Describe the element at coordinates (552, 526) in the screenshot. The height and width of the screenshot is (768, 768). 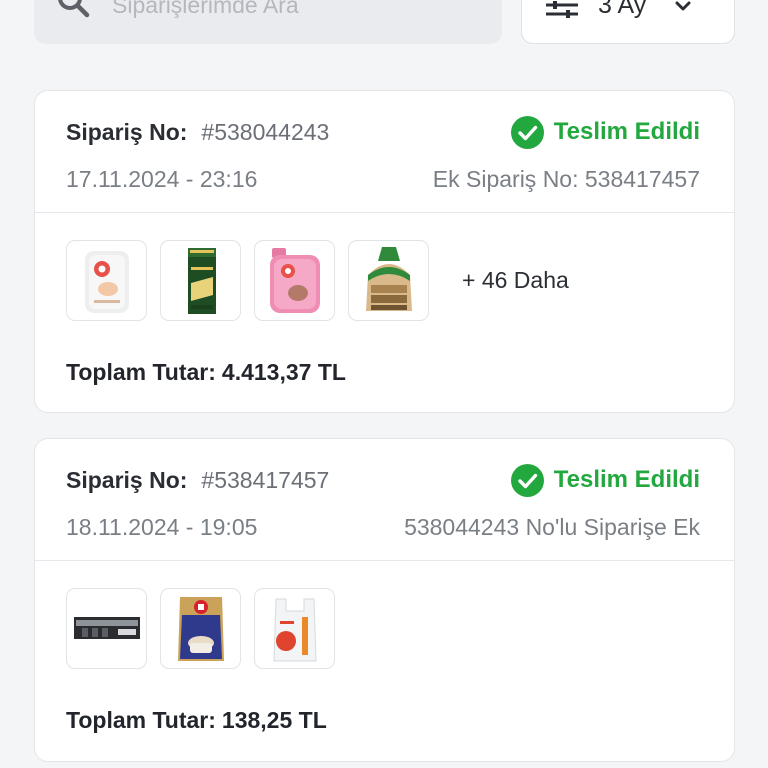
I see `linked-order-info: 538044243 No'lu Siparişe Ek` at that location.